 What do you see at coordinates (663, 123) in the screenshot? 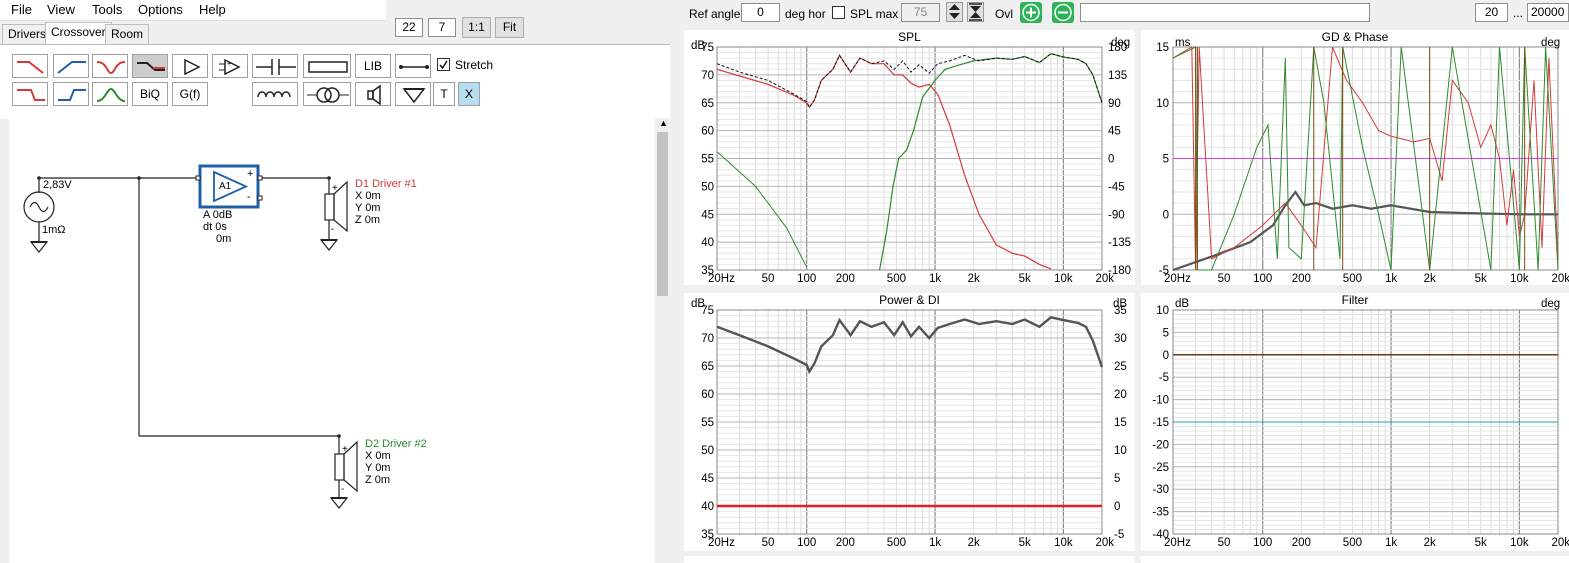
I see `scroll-up-icon: ▲` at bounding box center [663, 123].